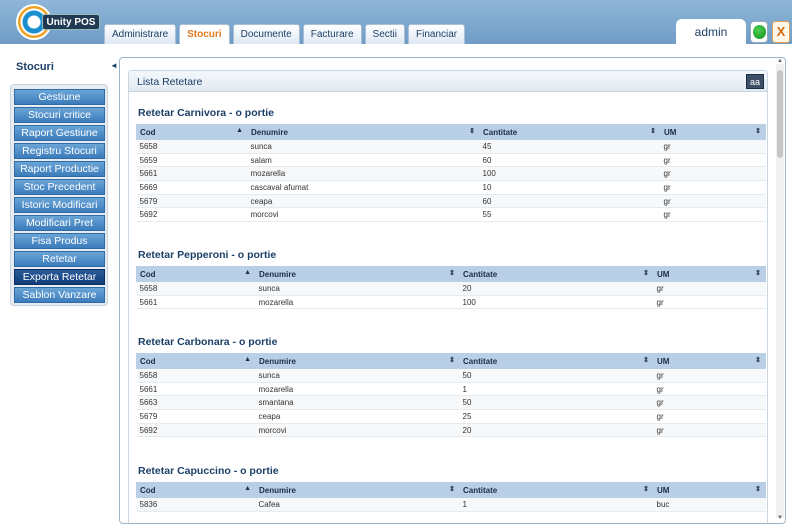 The image size is (792, 528). Describe the element at coordinates (451, 288) in the screenshot. I see `table-row: 5658 sunca 20 gr` at that location.